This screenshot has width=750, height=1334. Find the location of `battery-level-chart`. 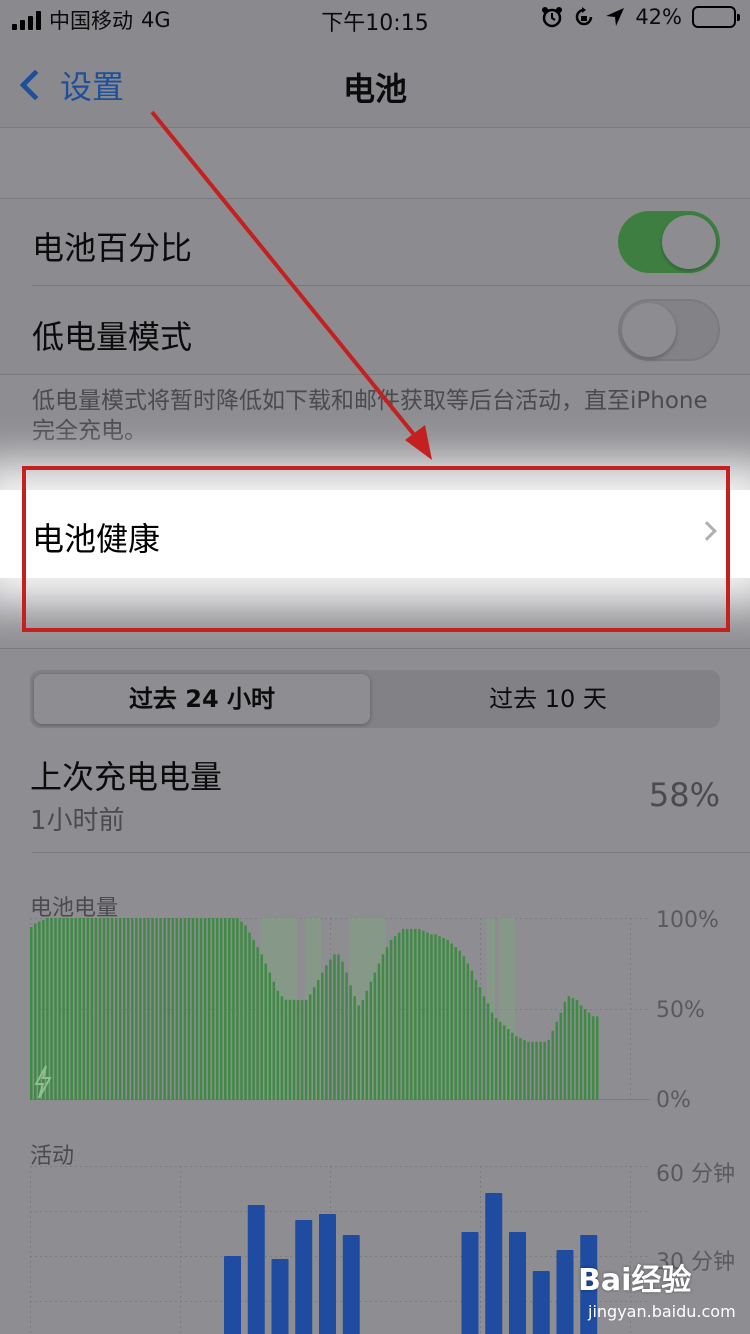

battery-level-chart is located at coordinates (340, 1009).